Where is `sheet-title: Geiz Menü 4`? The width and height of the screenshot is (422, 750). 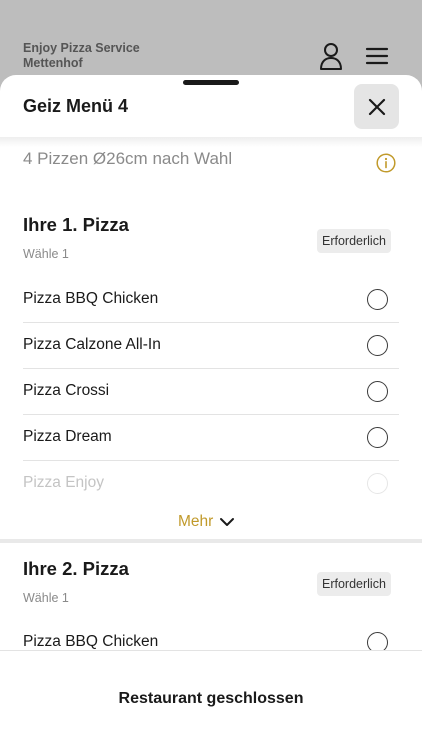
sheet-title: Geiz Menü 4 is located at coordinates (76, 106).